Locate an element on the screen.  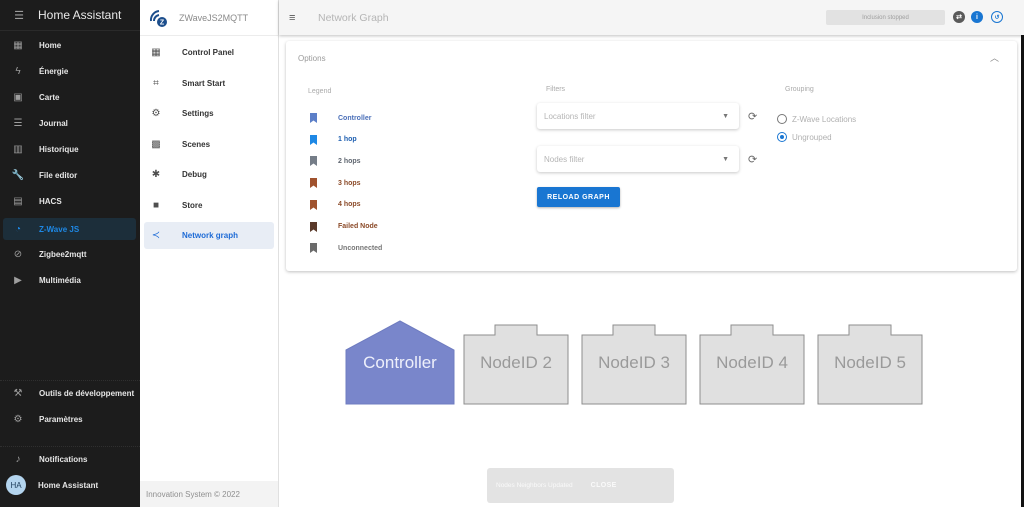
hamburger-menu-icon: ≡ is located at coordinates (294, 18).